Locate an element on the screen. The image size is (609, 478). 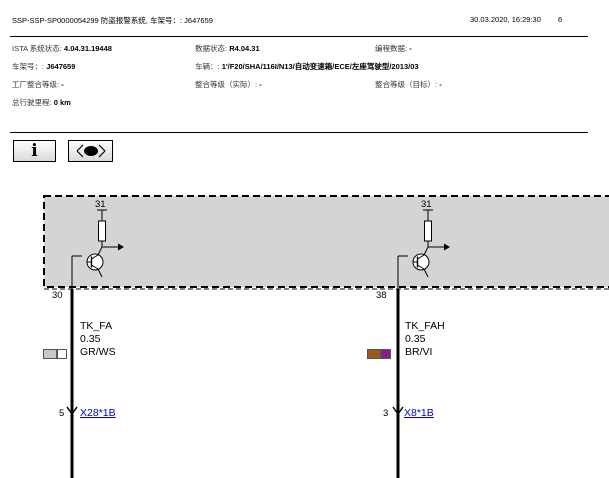
ista-status: ISTA 系统状态: 4.04.31.19448 is located at coordinates (62, 48).